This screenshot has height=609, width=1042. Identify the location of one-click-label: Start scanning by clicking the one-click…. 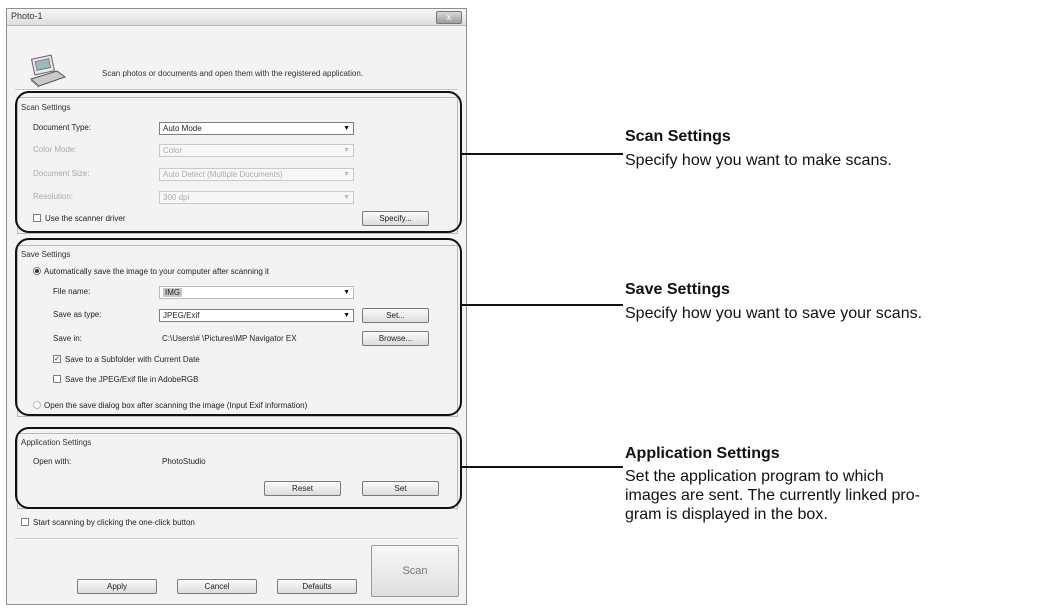
(114, 522).